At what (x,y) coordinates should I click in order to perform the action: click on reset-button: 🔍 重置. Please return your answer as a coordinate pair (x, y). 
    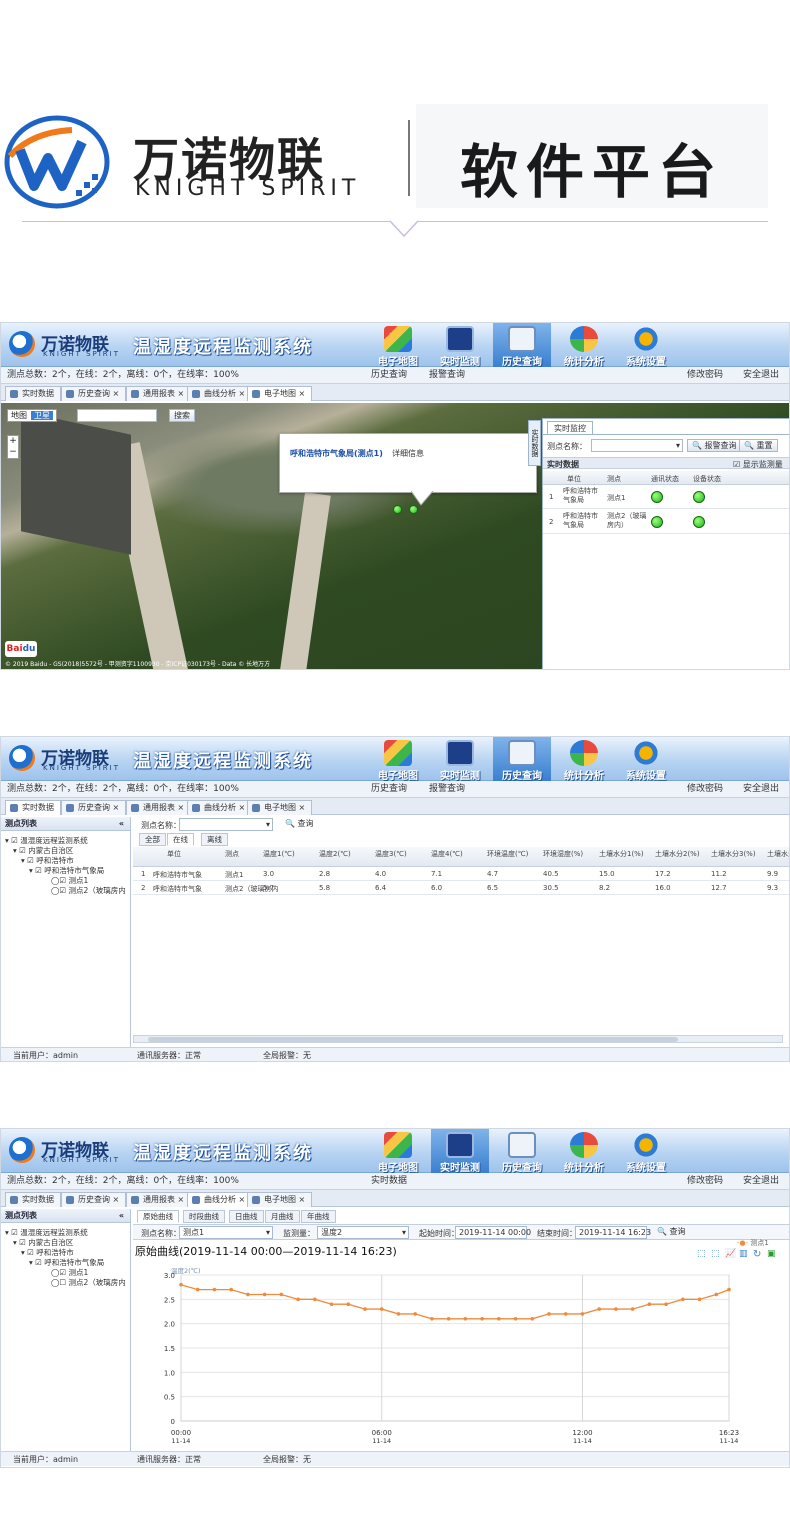
    Looking at the image, I should click on (758, 445).